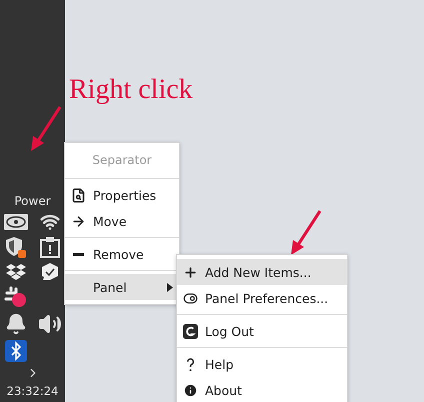 The width and height of the screenshot is (424, 402). I want to click on submenu-item: Panel, so click(122, 287).